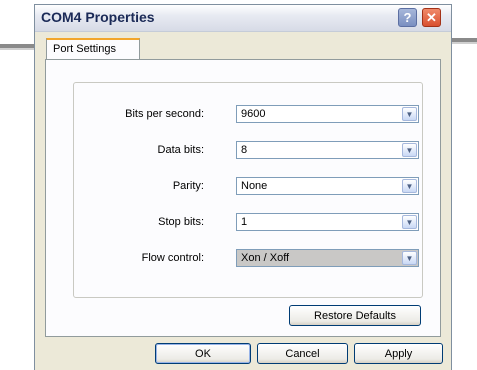 The width and height of the screenshot is (477, 370). Describe the element at coordinates (265, 258) in the screenshot. I see `flow-control-value: Xon / Xoff` at that location.